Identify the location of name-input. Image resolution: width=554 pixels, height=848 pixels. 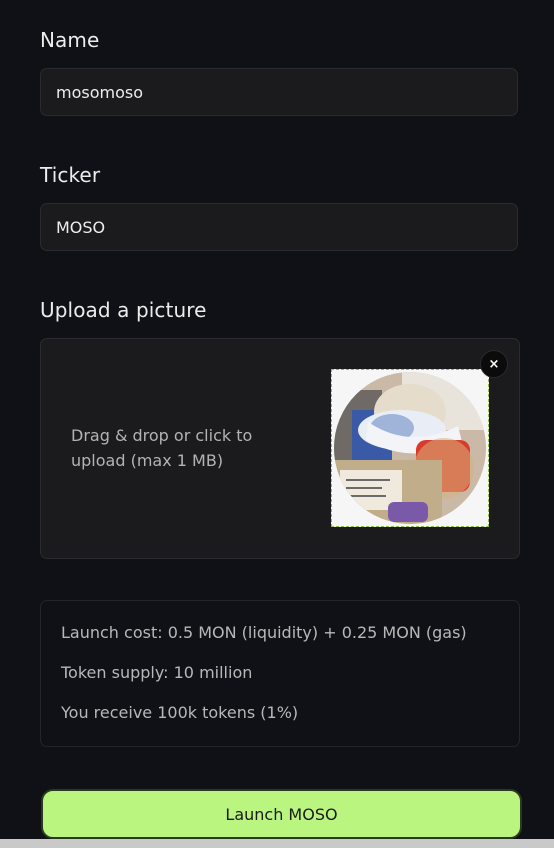
(279, 92).